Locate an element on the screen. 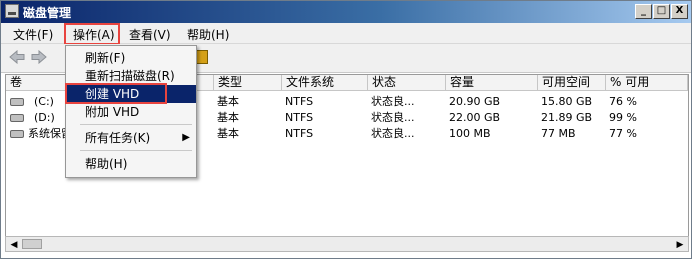 This screenshot has height=259, width=692. volume-free-space: 15.80 GB is located at coordinates (567, 101).